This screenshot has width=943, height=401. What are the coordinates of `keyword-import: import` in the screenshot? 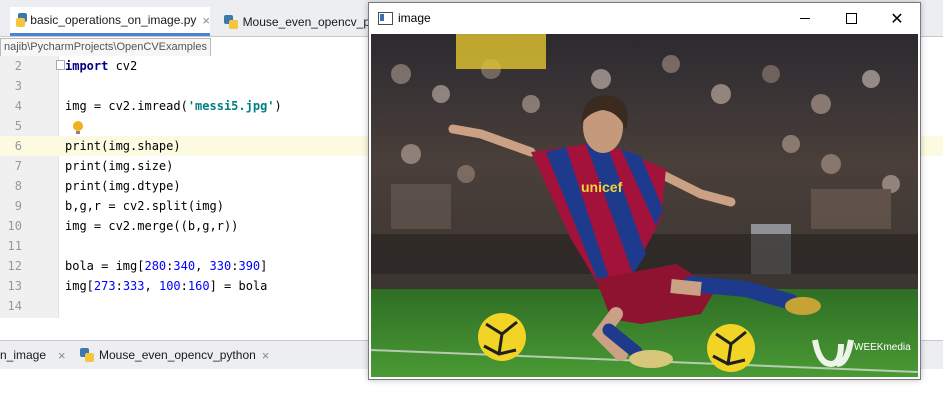 It's located at (87, 66).